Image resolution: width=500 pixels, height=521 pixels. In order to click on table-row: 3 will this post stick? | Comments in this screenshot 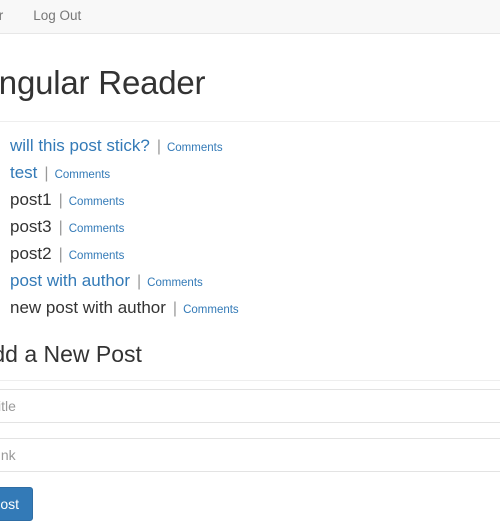, I will do `click(250, 147)`.